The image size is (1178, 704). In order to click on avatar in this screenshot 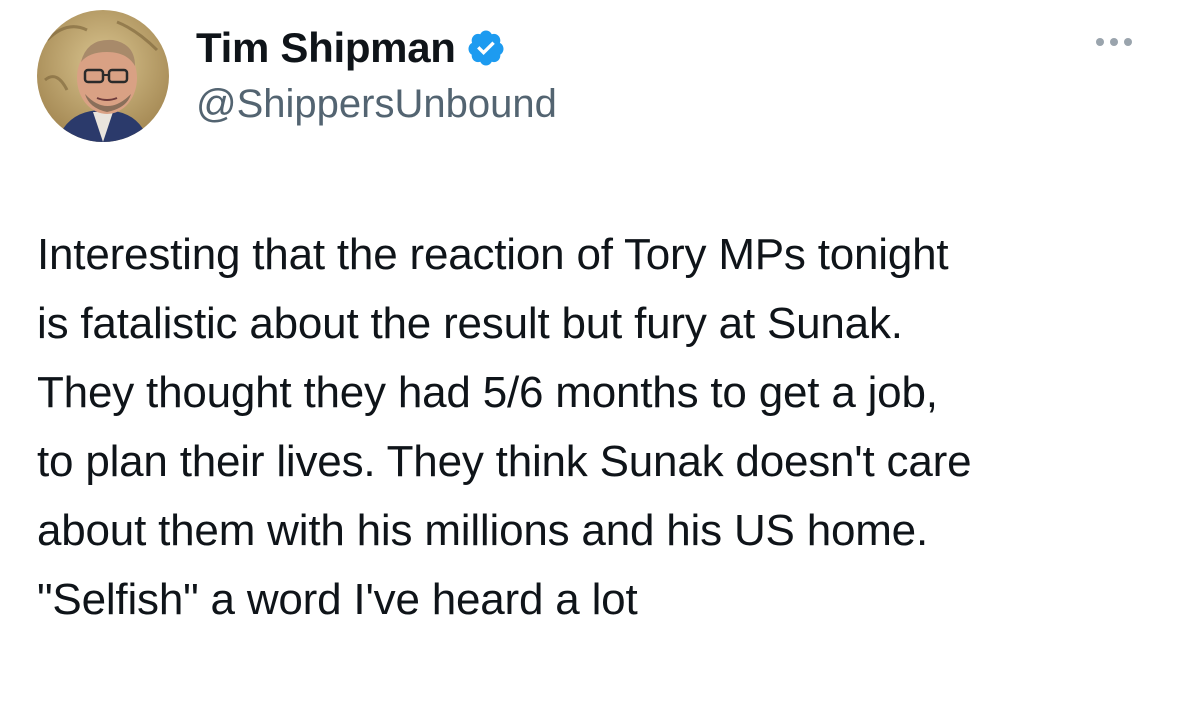, I will do `click(103, 76)`.